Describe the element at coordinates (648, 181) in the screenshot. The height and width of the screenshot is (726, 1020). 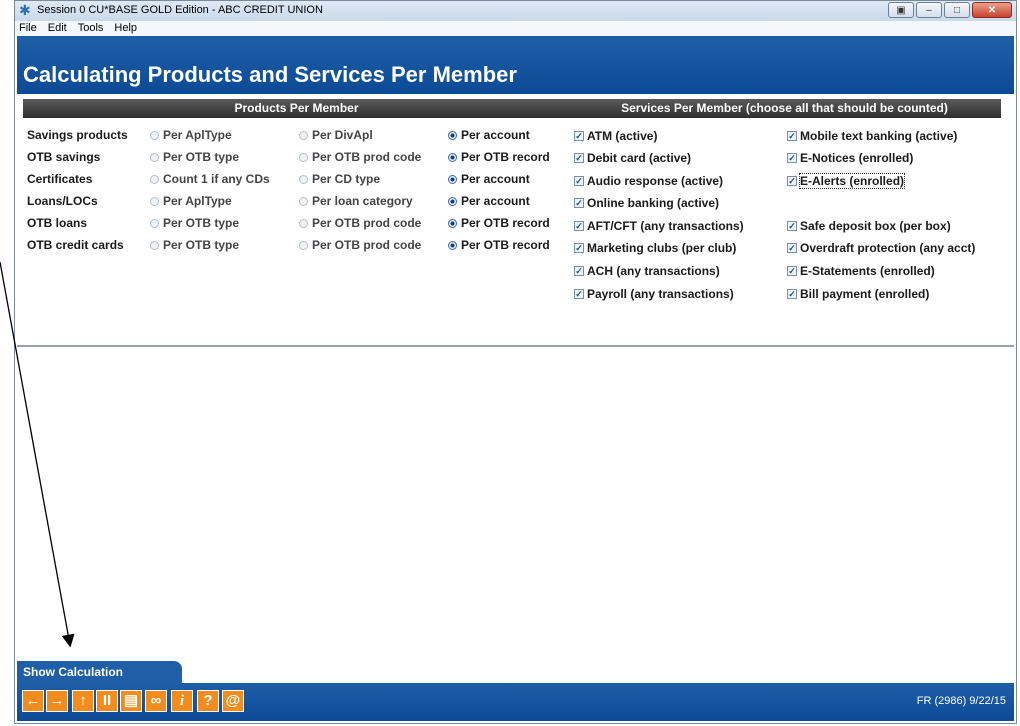
I see `service-checkbox: ✓ Audio response (active)` at that location.